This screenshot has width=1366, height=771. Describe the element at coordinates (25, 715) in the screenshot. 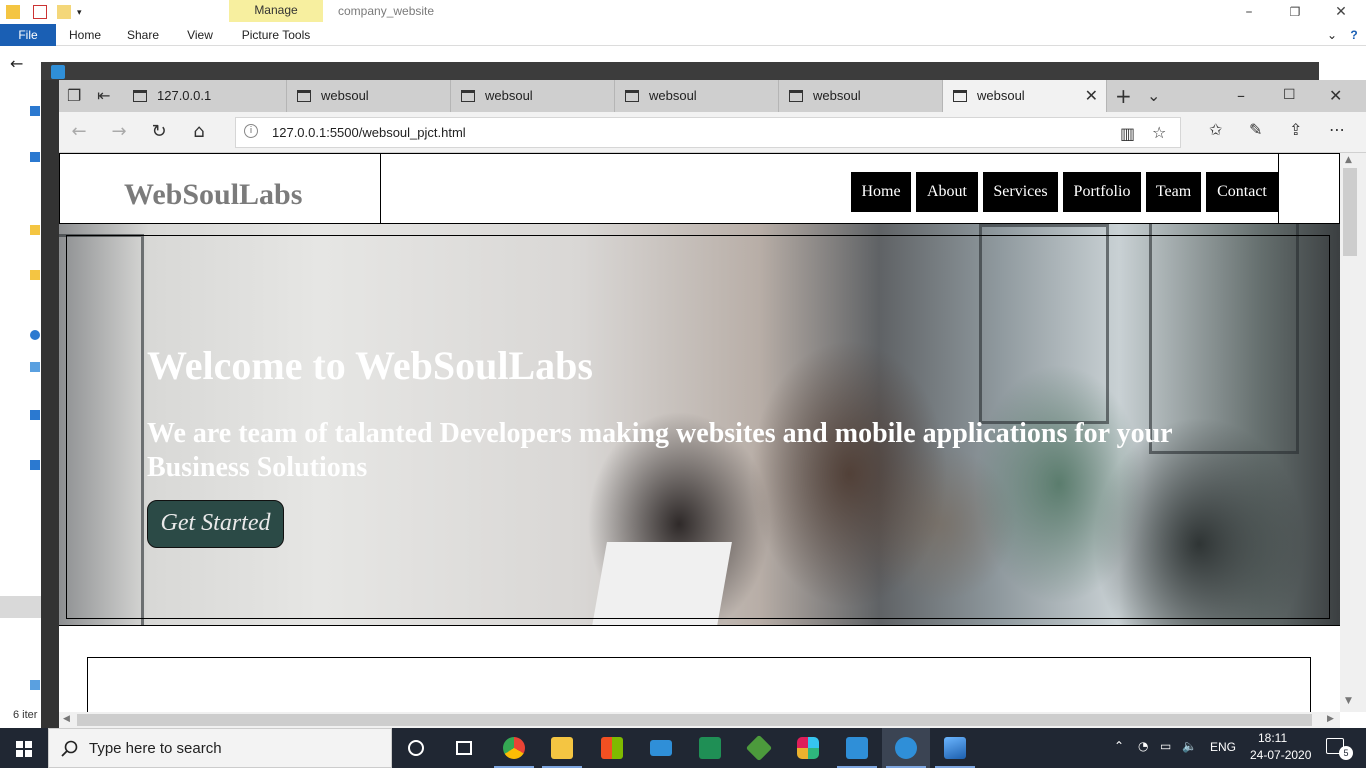

I see `item-count: 6 iter` at that location.